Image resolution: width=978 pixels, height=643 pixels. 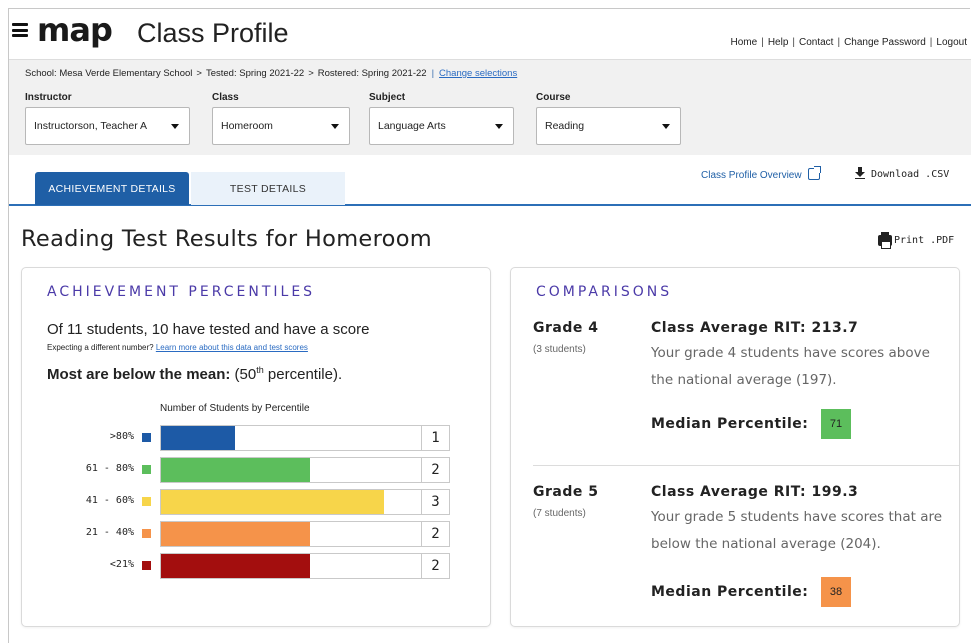 I want to click on chart-row: 21 - 40% 2, so click(x=257, y=534).